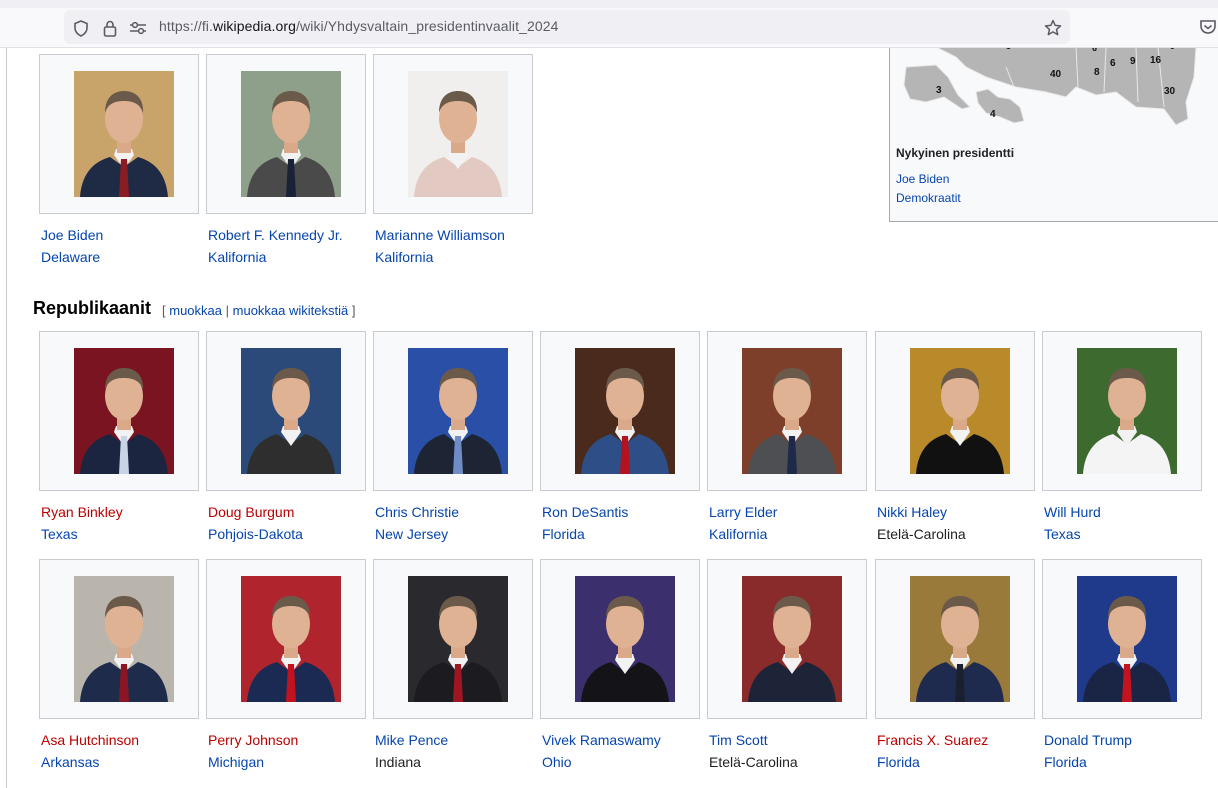 The width and height of the screenshot is (1218, 788). I want to click on permissions-icon, so click(138, 28).